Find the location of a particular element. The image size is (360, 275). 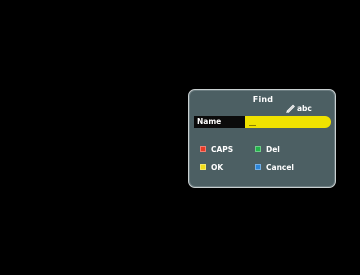

ok-label: OK is located at coordinates (217, 167).